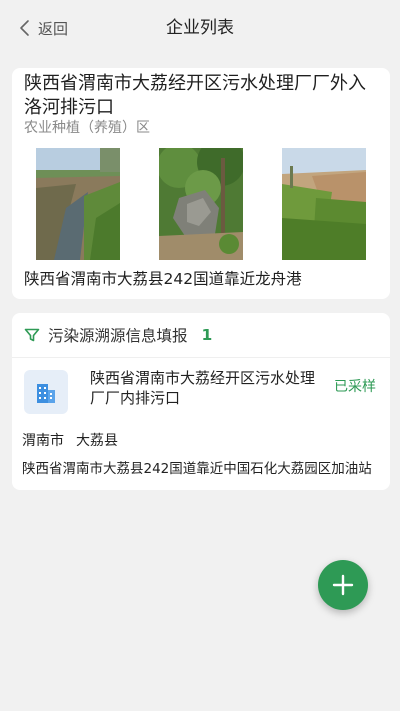  Describe the element at coordinates (43, 441) in the screenshot. I see `enterprise-city: 渭南市` at that location.